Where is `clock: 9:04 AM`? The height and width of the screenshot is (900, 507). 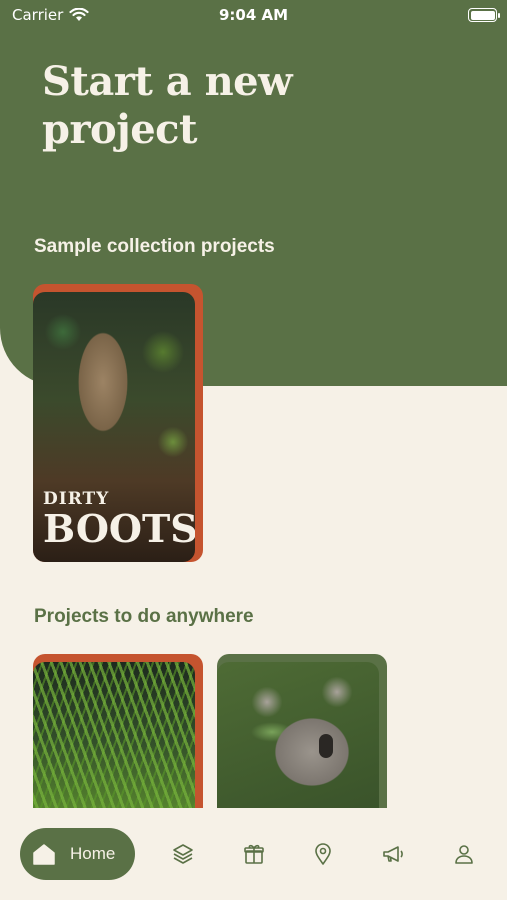
clock: 9:04 AM is located at coordinates (253, 15).